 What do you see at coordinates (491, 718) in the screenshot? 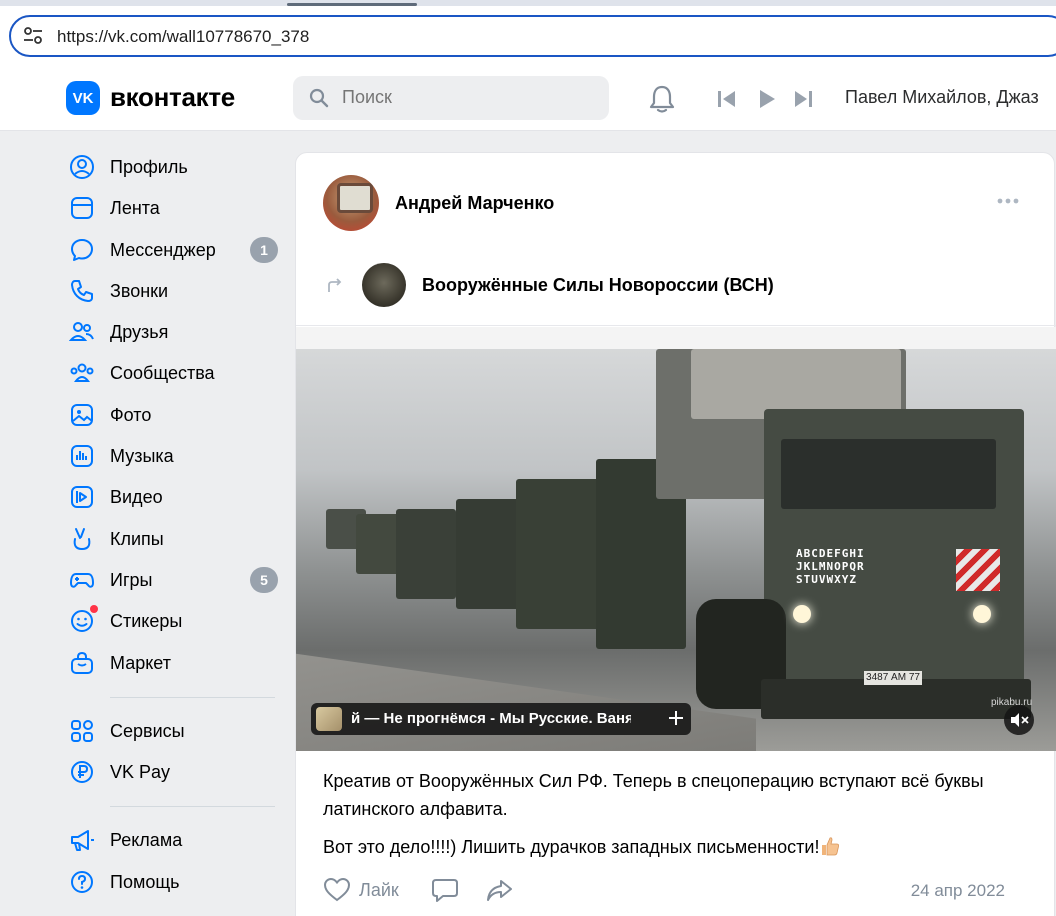
I see `audio-title: й — Не прогнёмся - Мы Русские. Ваня` at bounding box center [491, 718].